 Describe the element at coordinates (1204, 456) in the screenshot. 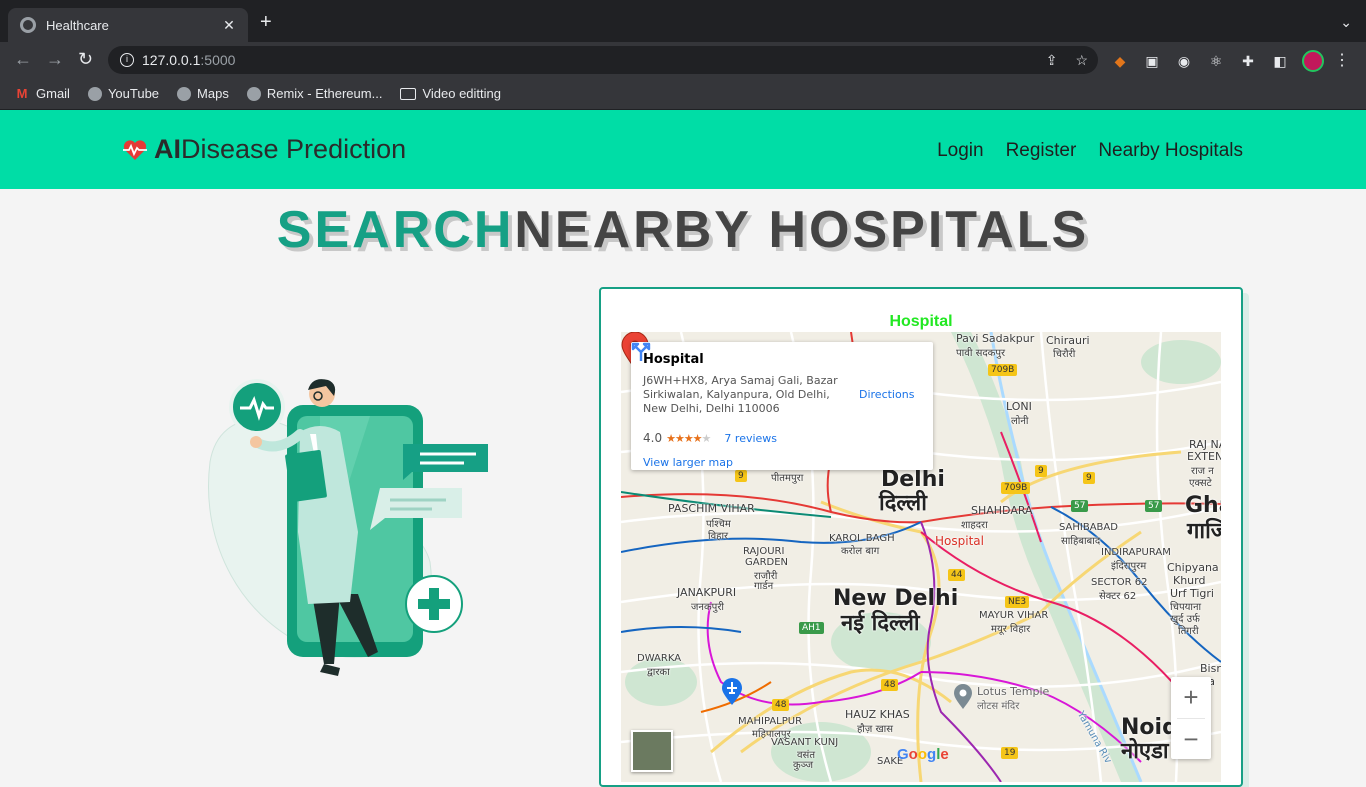

I see `map-label: EXTENS` at that location.